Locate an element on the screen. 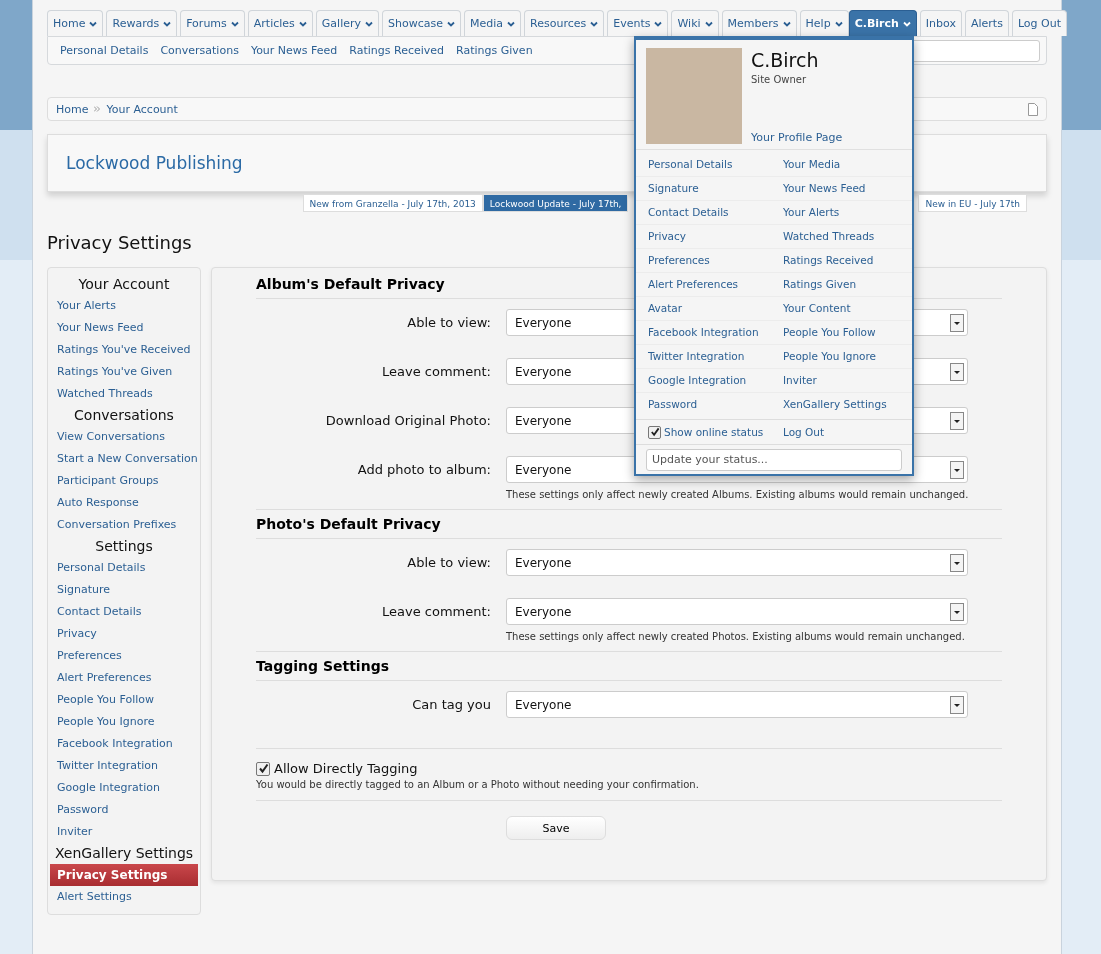 This screenshot has width=1101, height=954. field-label: Add photo to album: is located at coordinates (424, 470).